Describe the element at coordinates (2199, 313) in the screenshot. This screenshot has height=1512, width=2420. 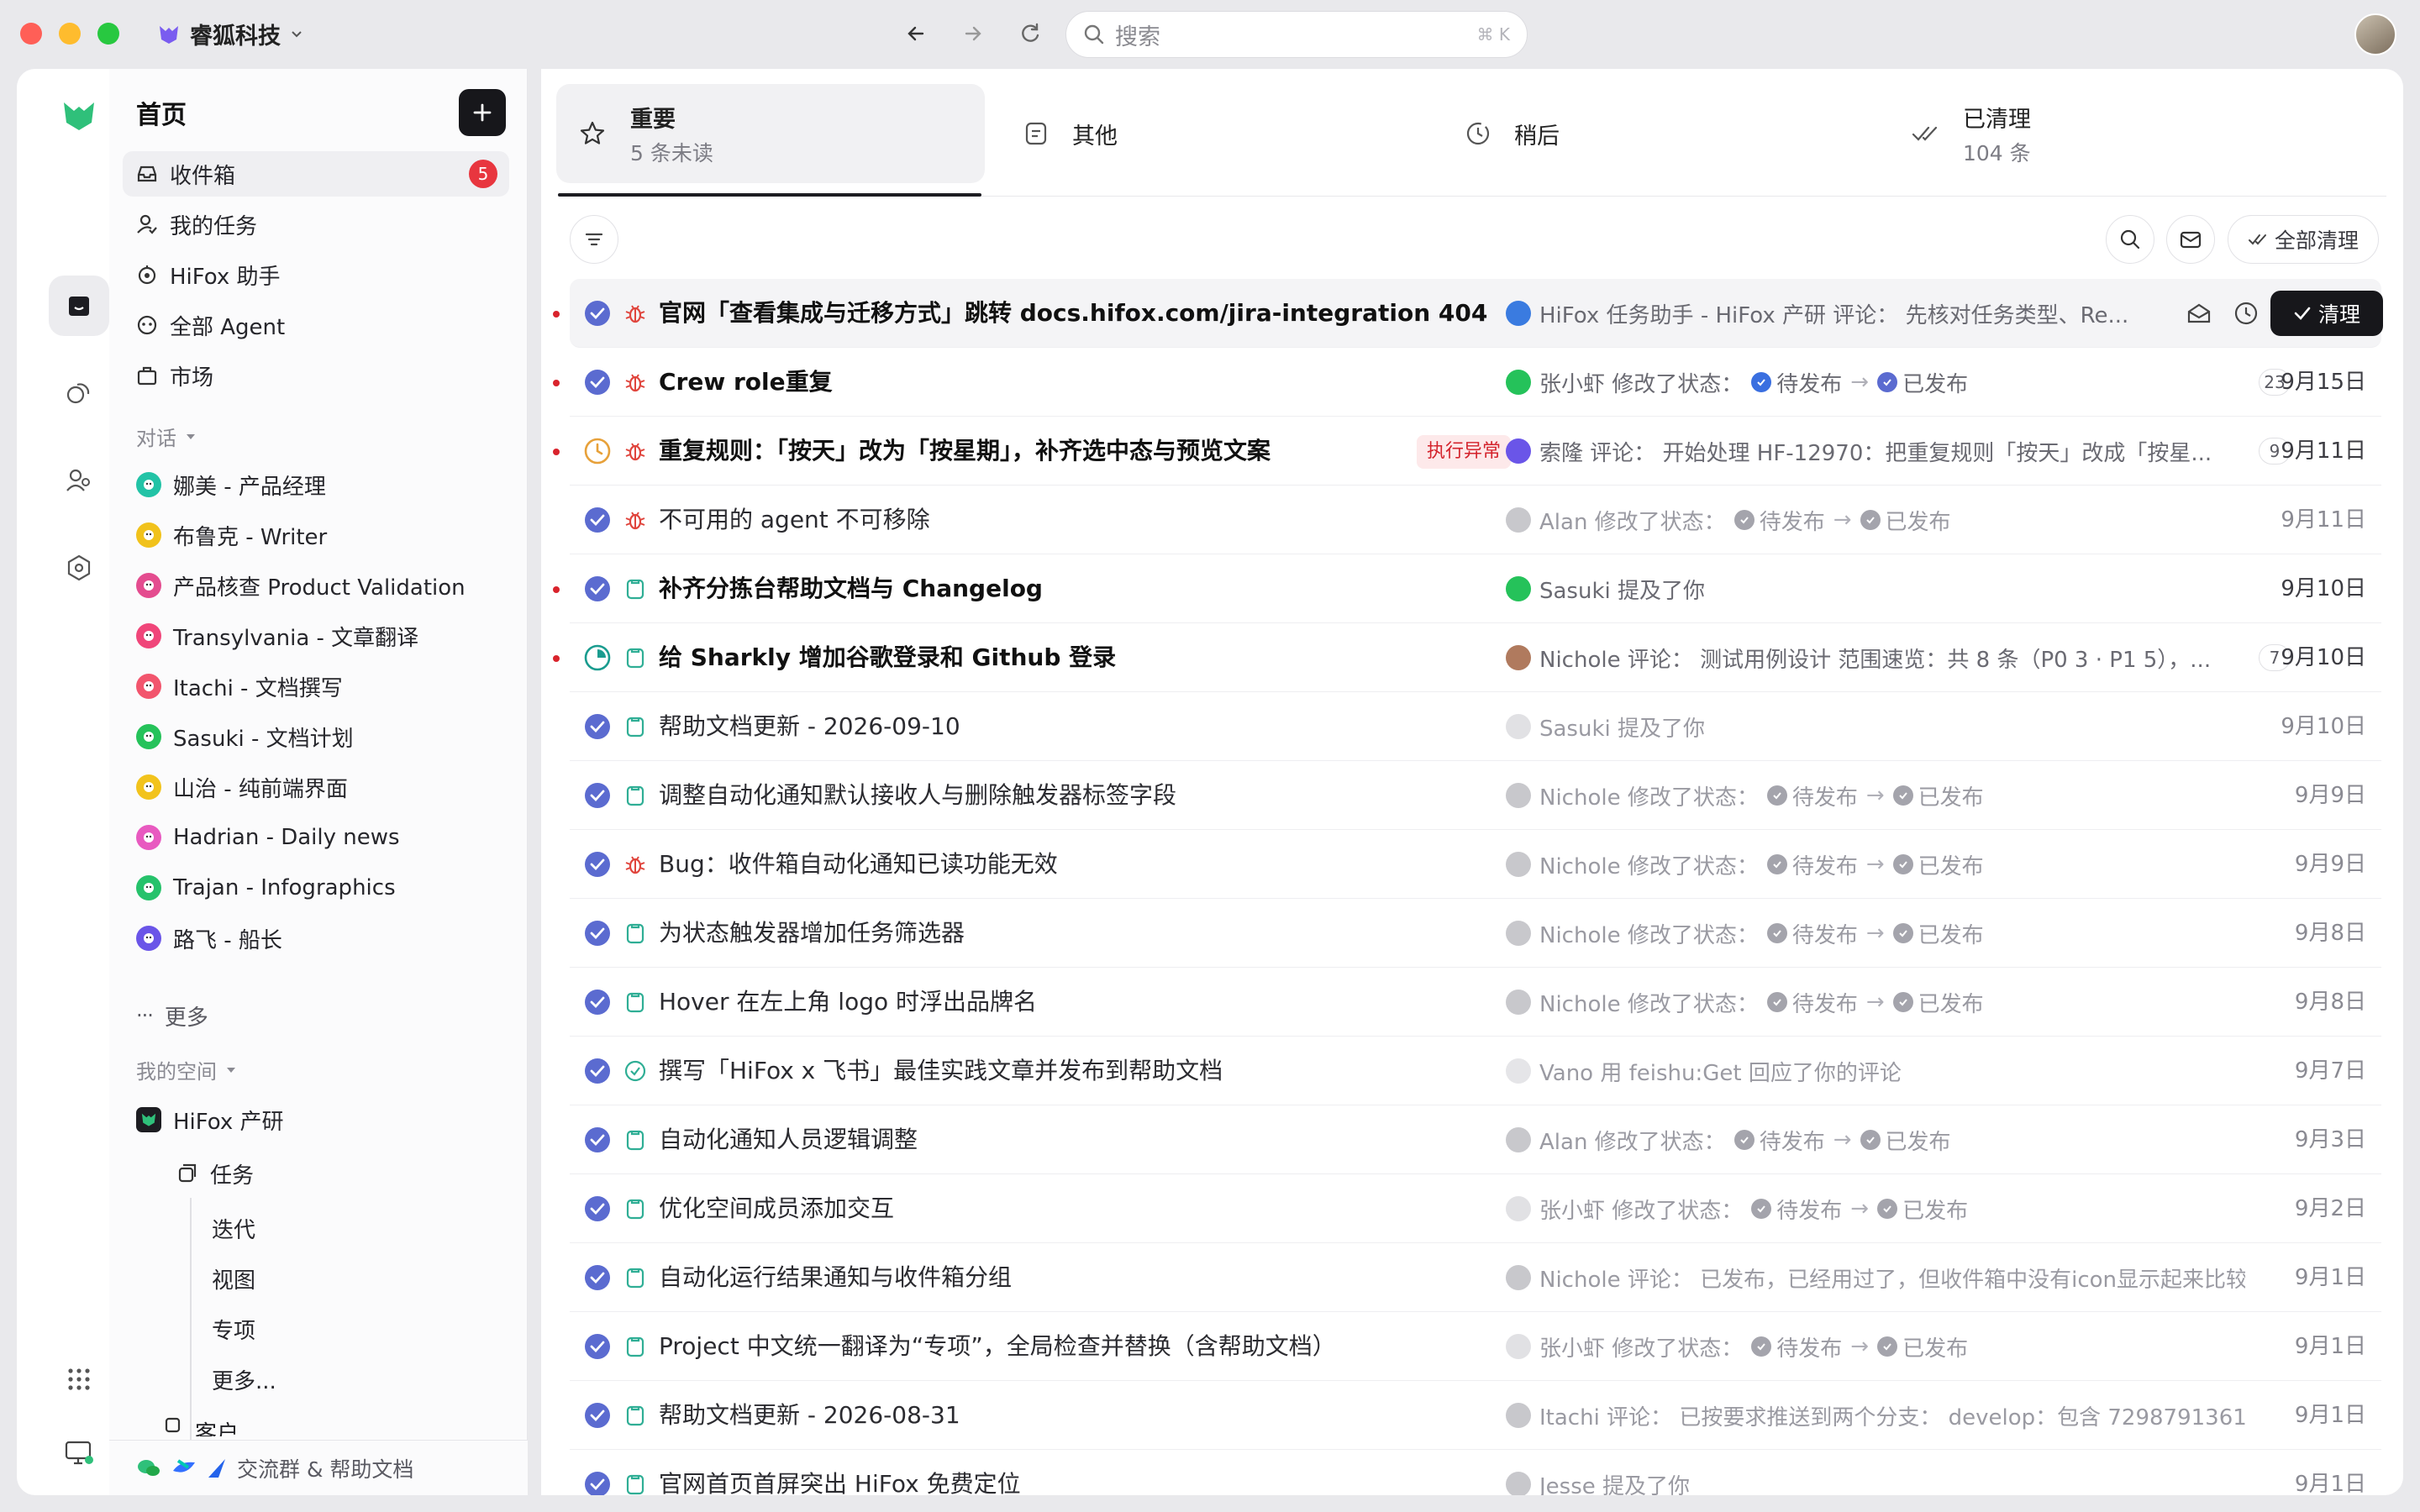
I see `mark-read-icon` at that location.